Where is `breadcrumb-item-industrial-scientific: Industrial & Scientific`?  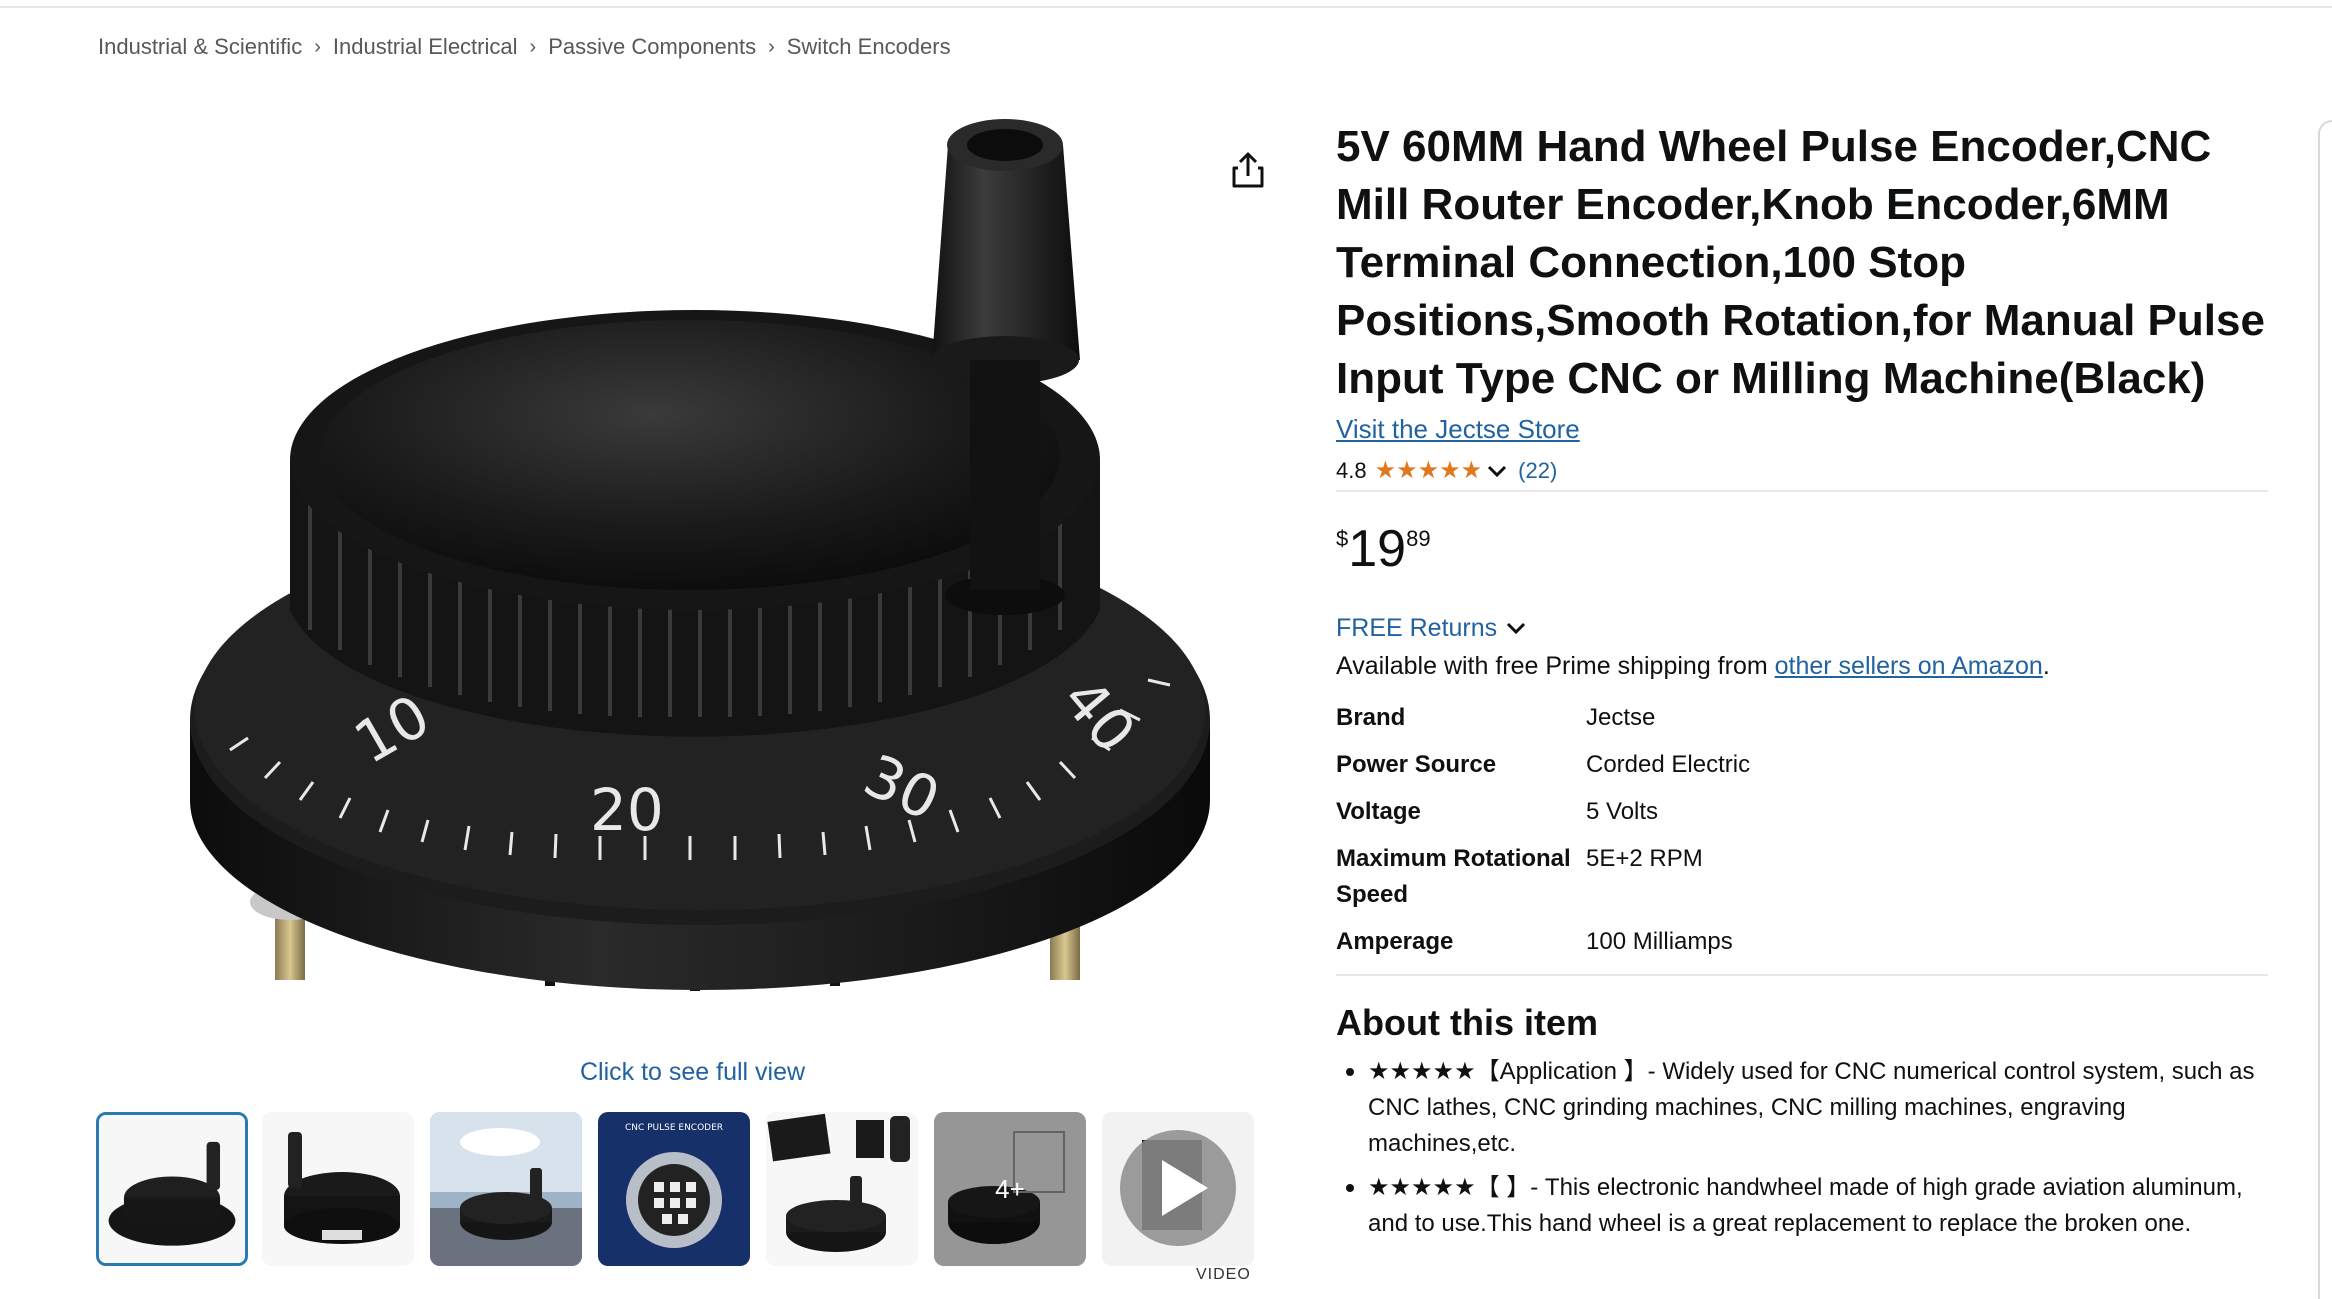 breadcrumb-item-industrial-scientific: Industrial & Scientific is located at coordinates (200, 47).